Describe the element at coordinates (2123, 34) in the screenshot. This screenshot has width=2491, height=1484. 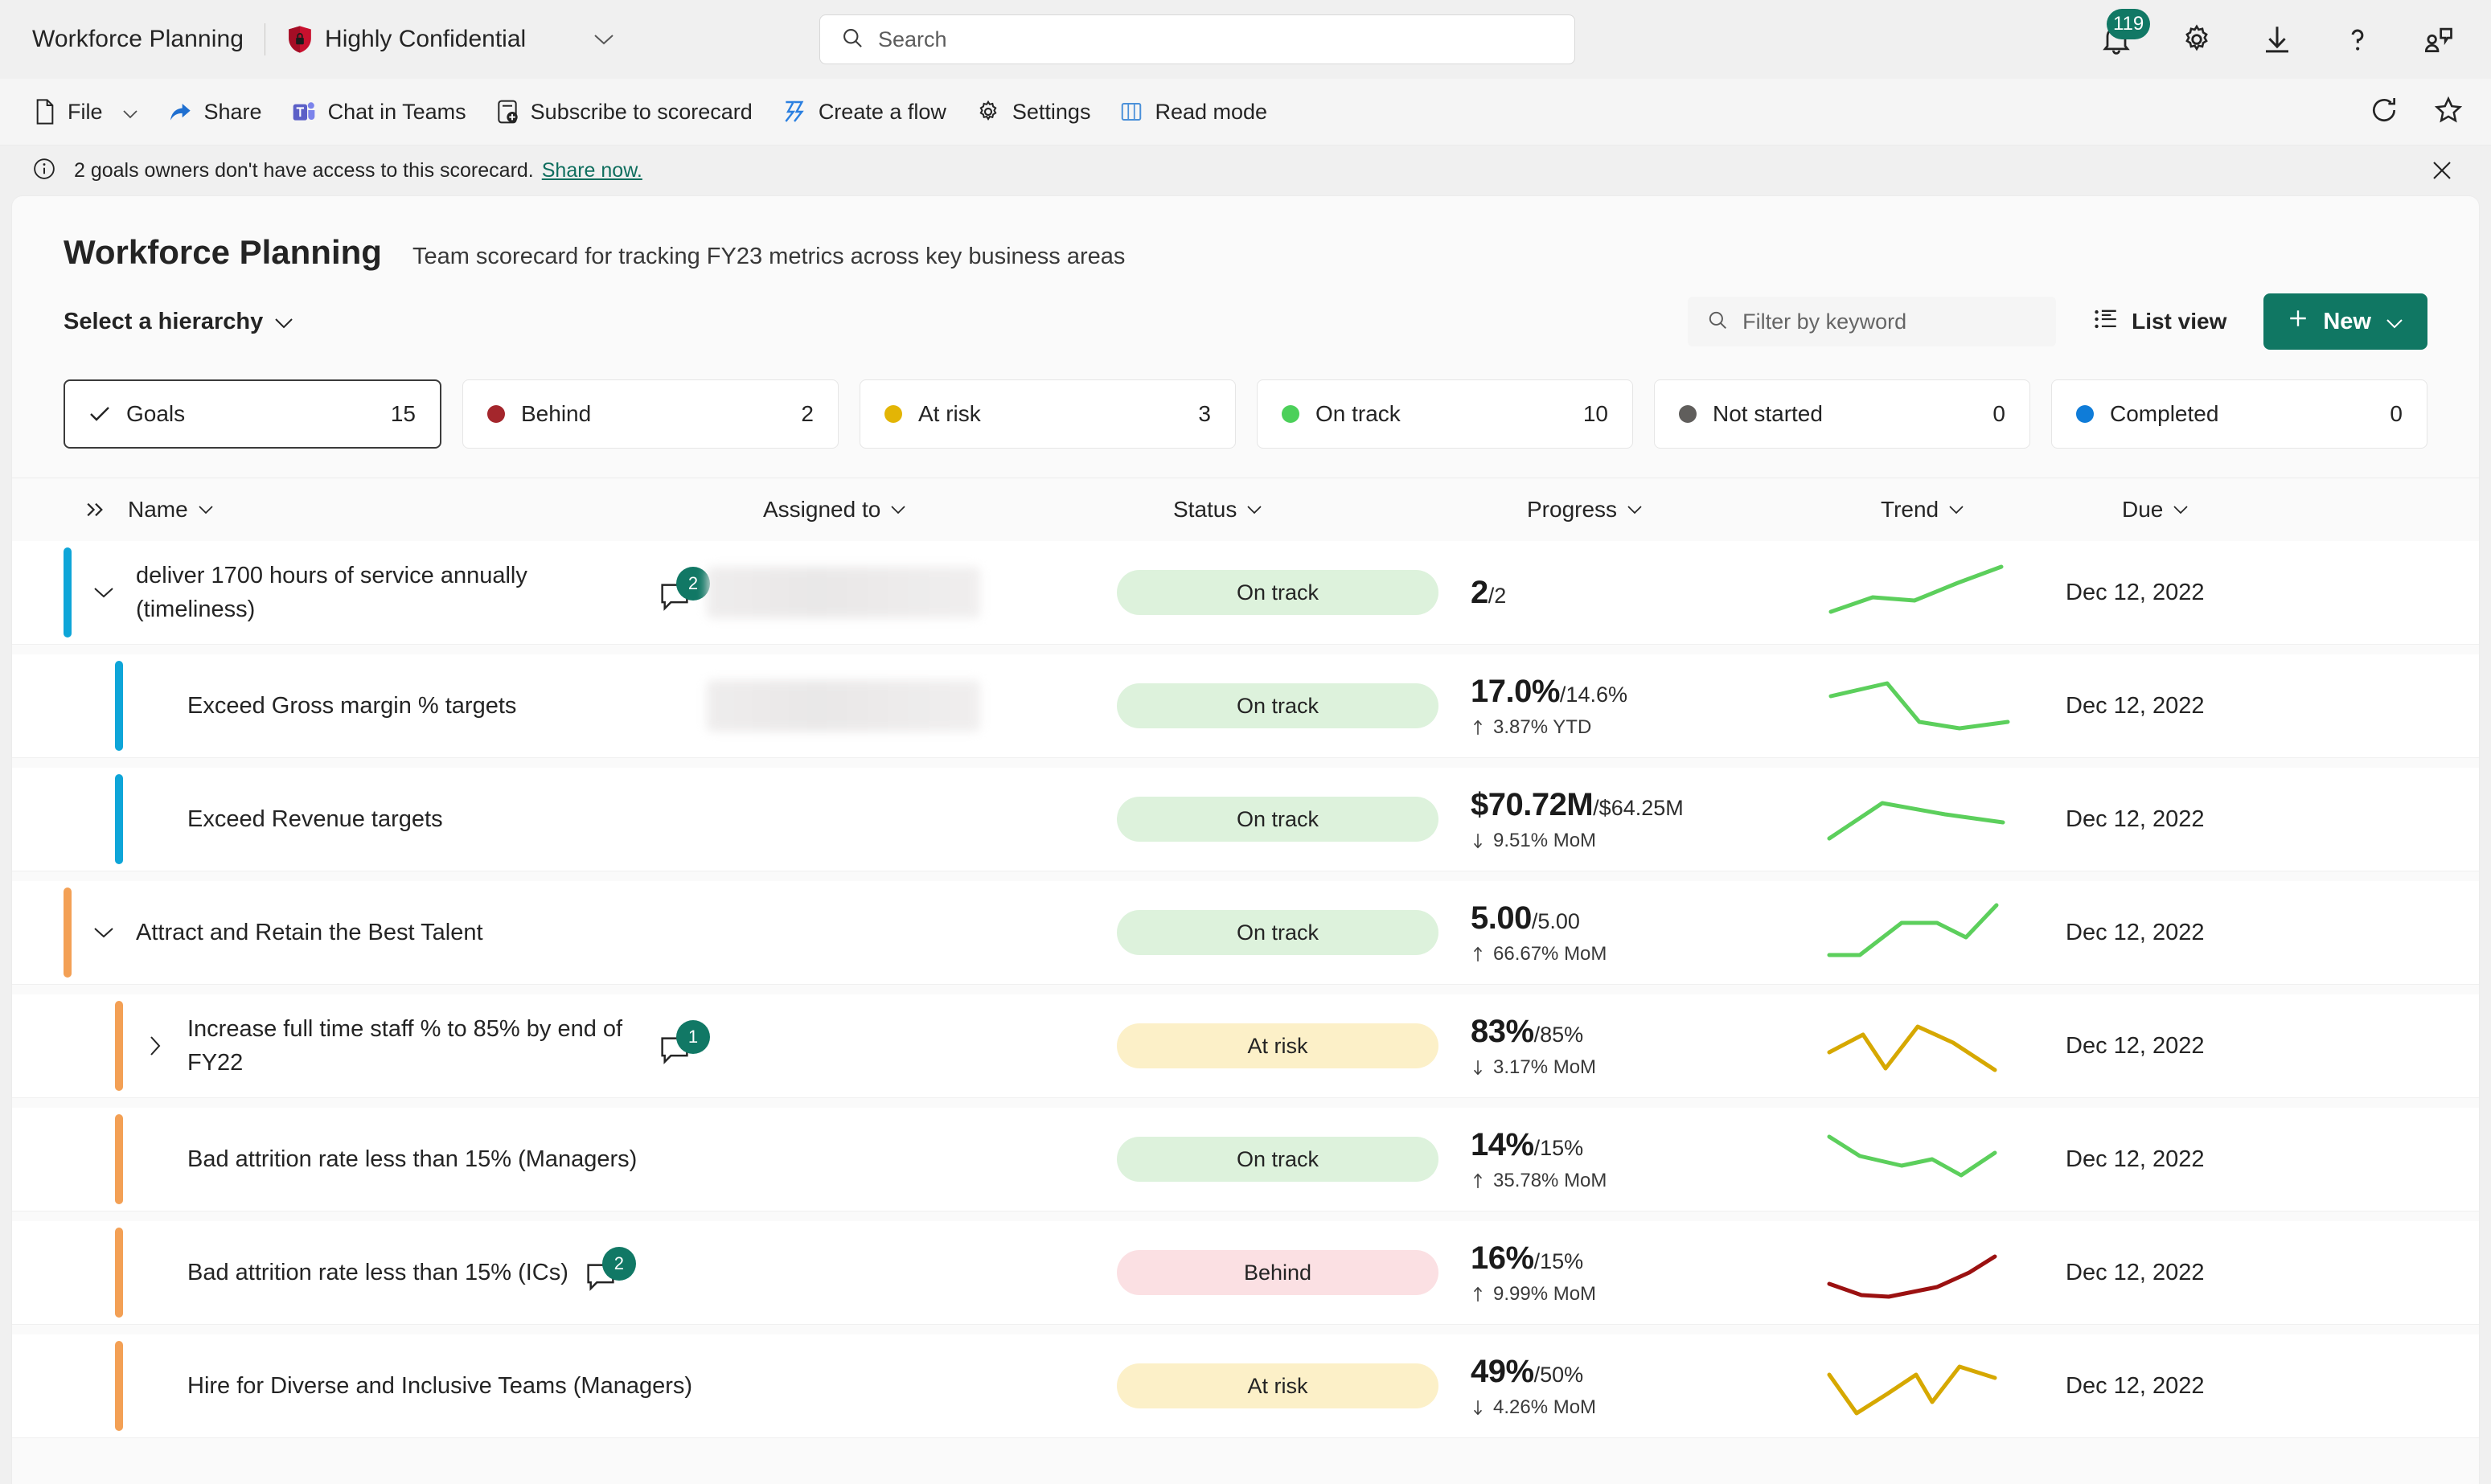
I see `bell-icon: 119` at that location.